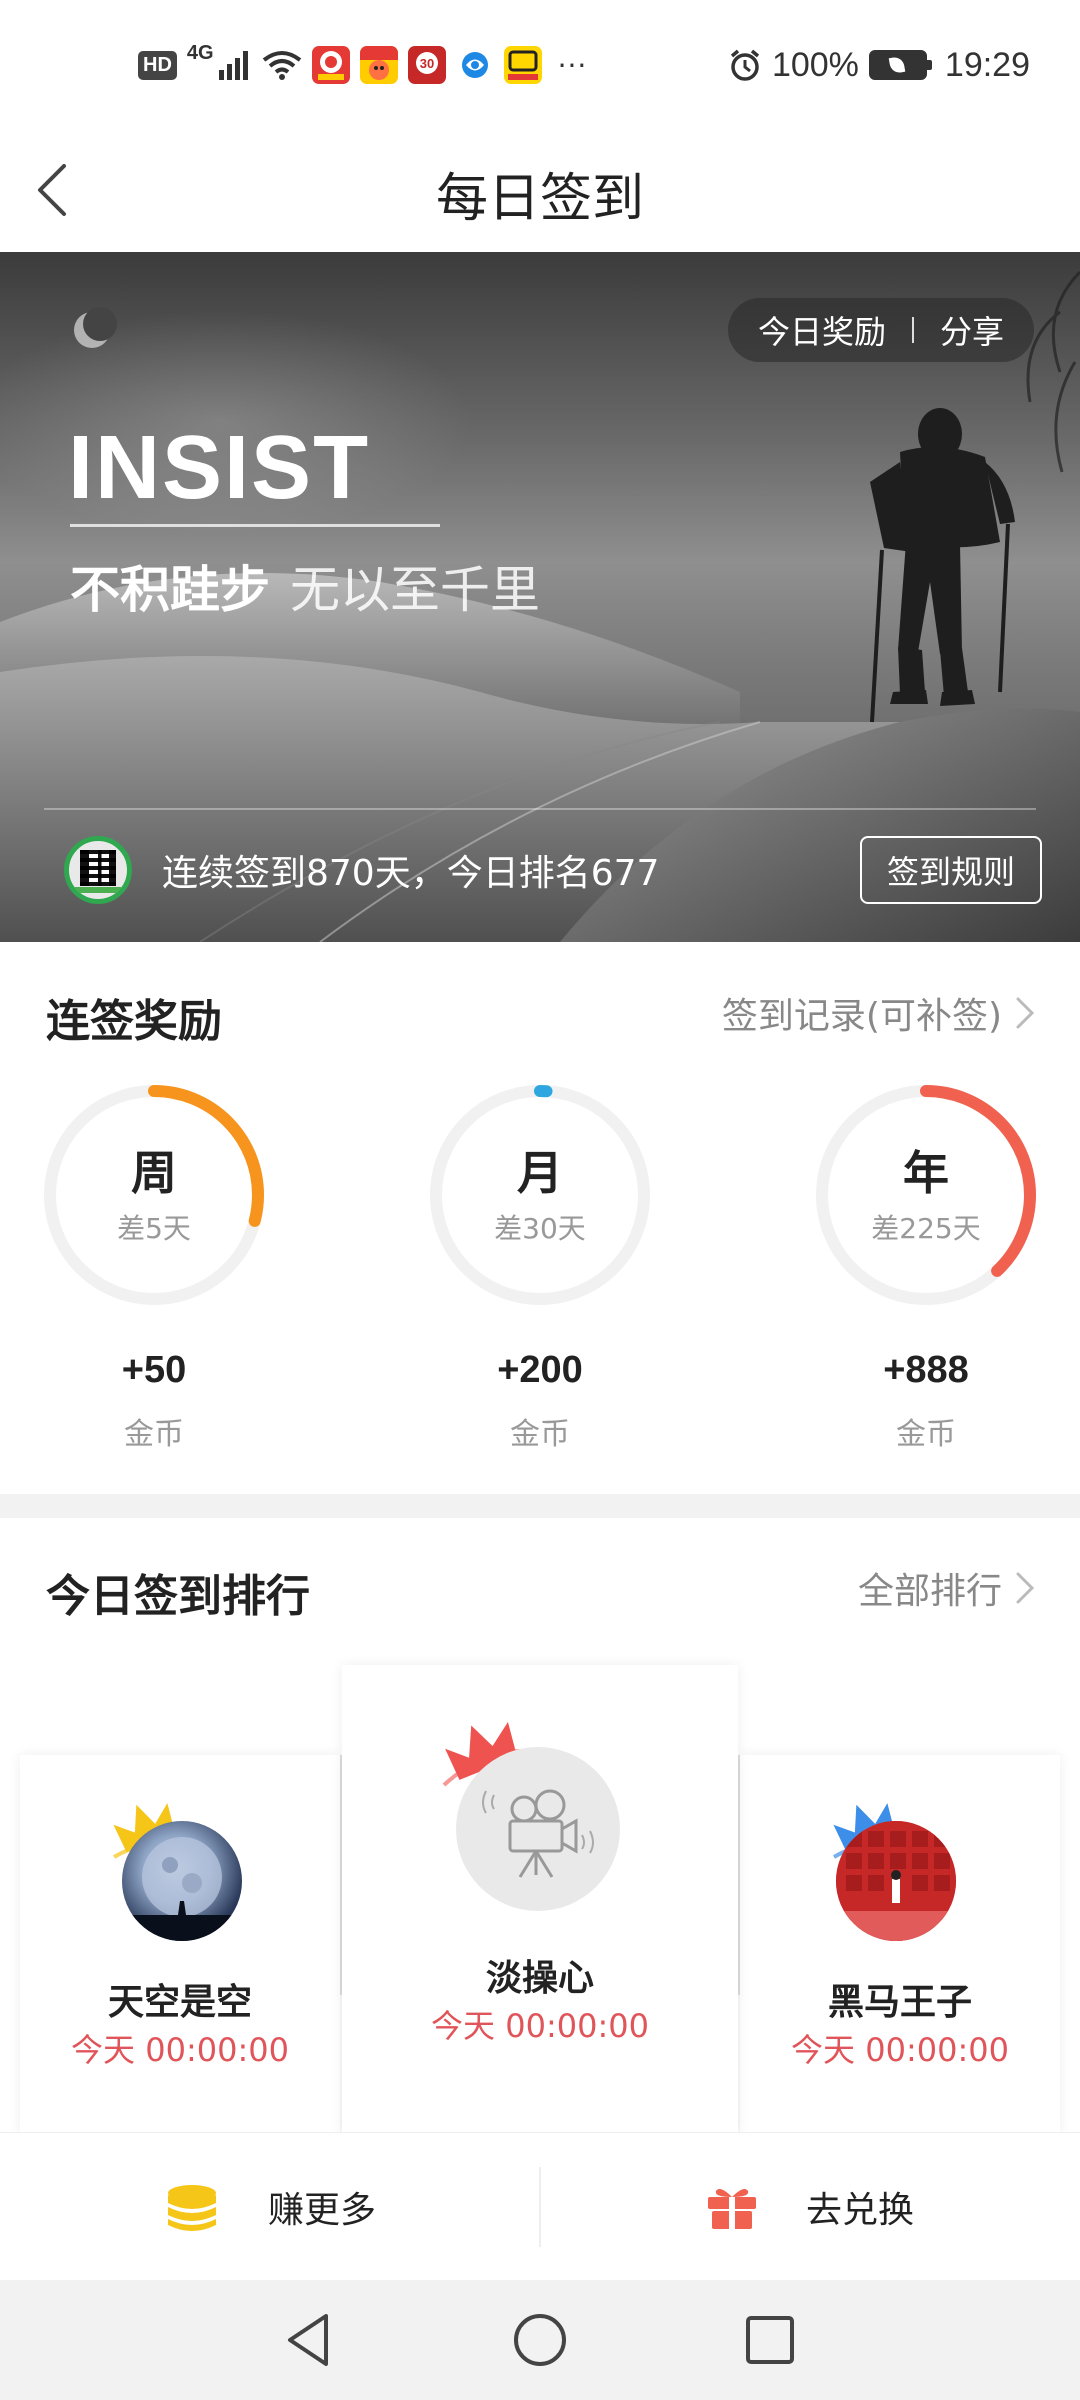 The image size is (1080, 2400). Describe the element at coordinates (157, 65) in the screenshot. I see `hd-icon: HD` at that location.